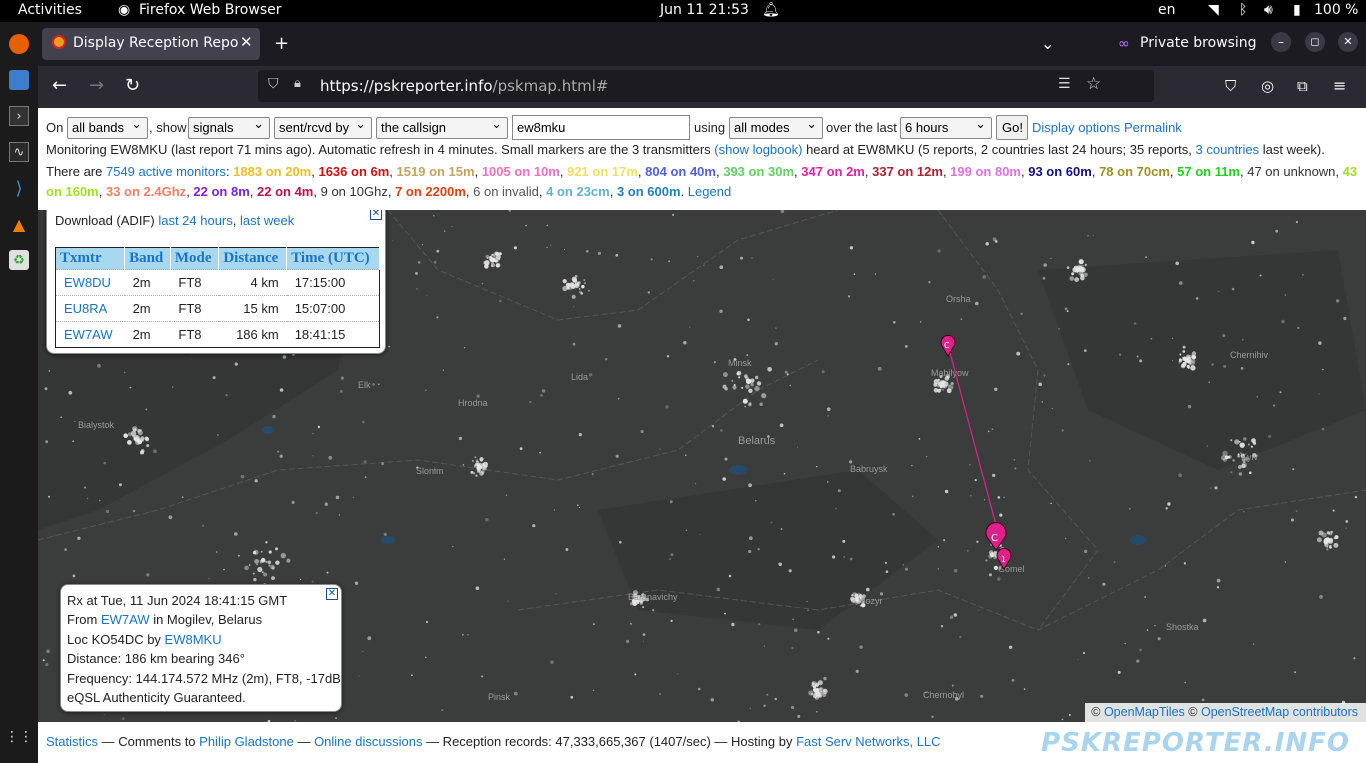 The image size is (1366, 763). Describe the element at coordinates (771, 10) in the screenshot. I see `bell-icon: 🔔︎` at that location.